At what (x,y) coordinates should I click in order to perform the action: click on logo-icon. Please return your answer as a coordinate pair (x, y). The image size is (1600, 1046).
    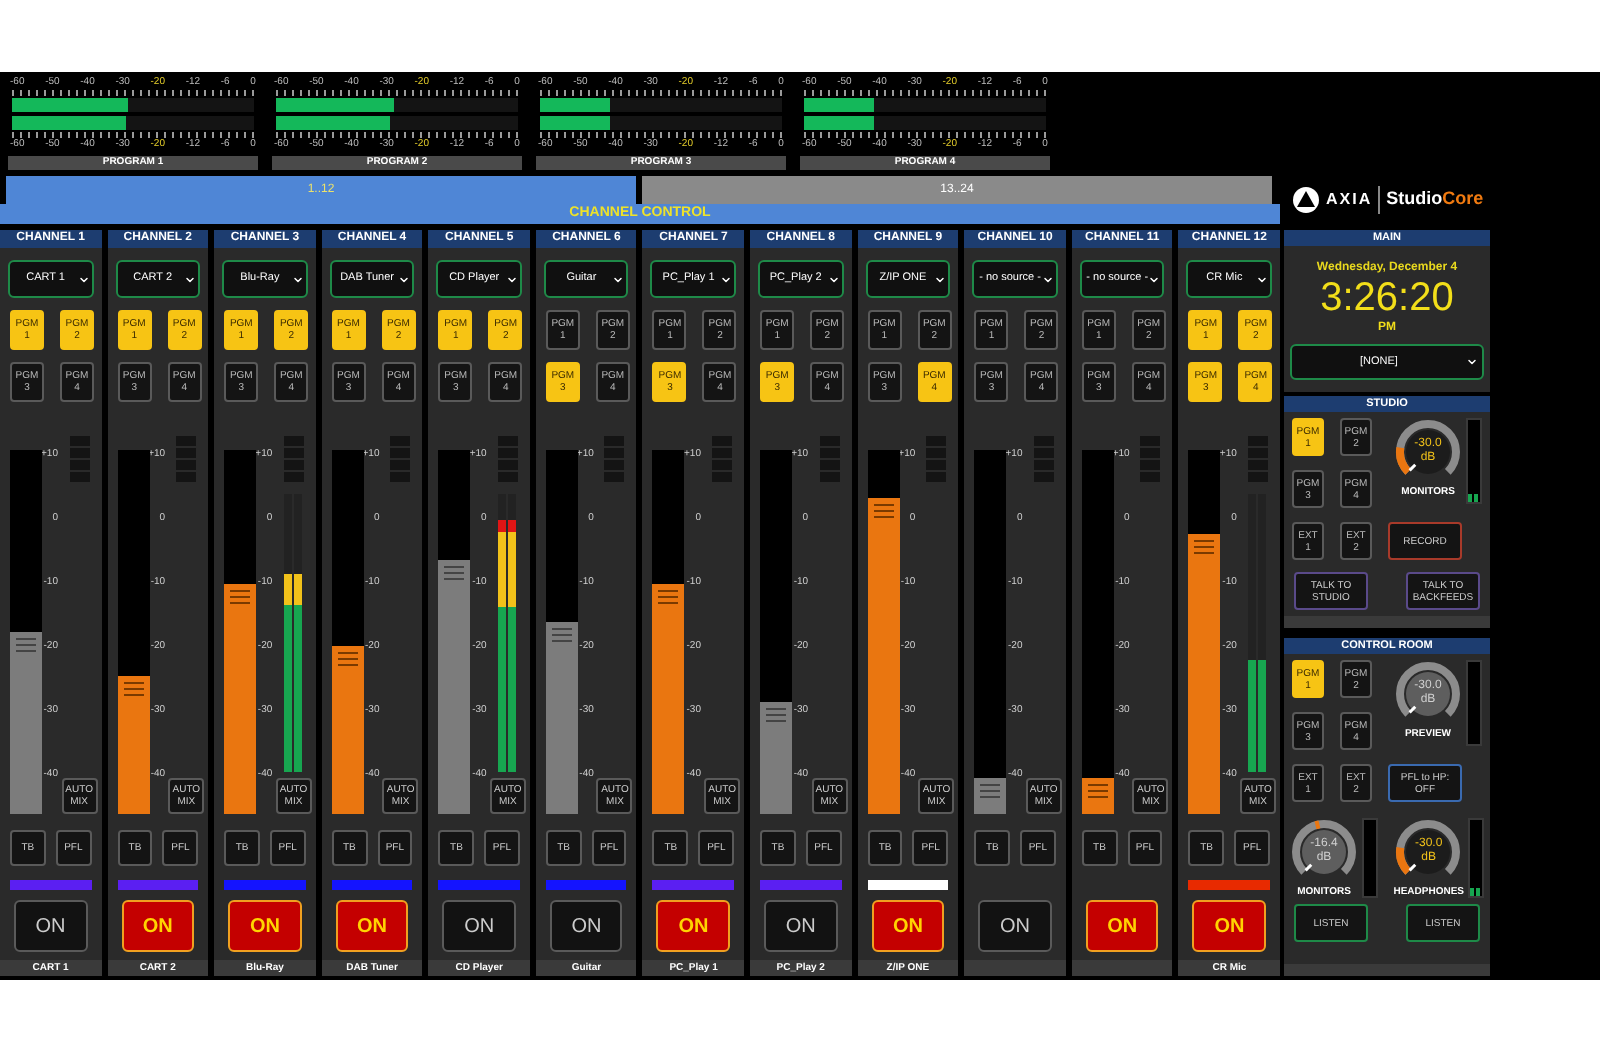
    Looking at the image, I should click on (1306, 200).